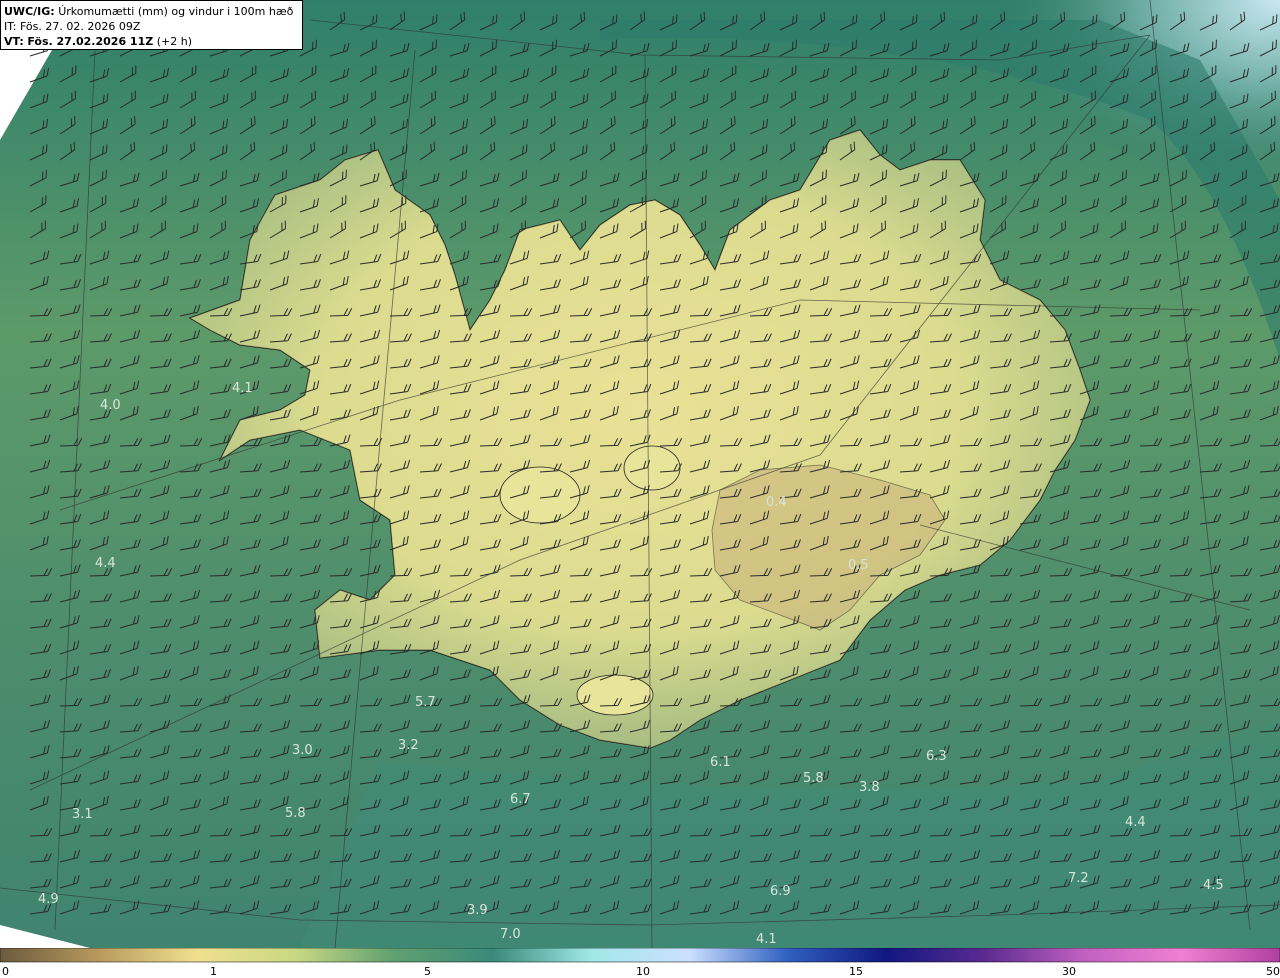  I want to click on precip-value-label: 0.5, so click(858, 565).